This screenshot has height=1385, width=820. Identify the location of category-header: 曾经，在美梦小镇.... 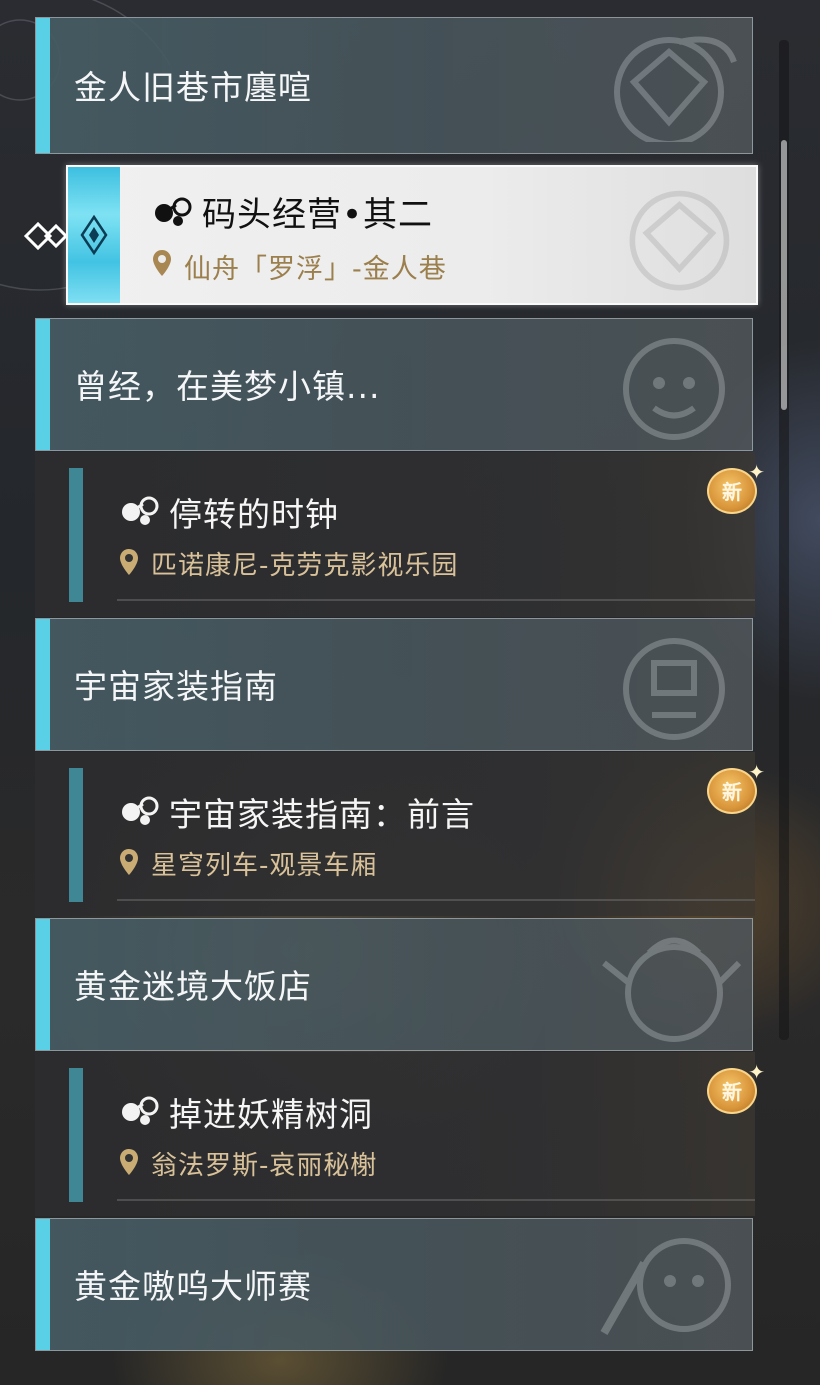
(394, 384).